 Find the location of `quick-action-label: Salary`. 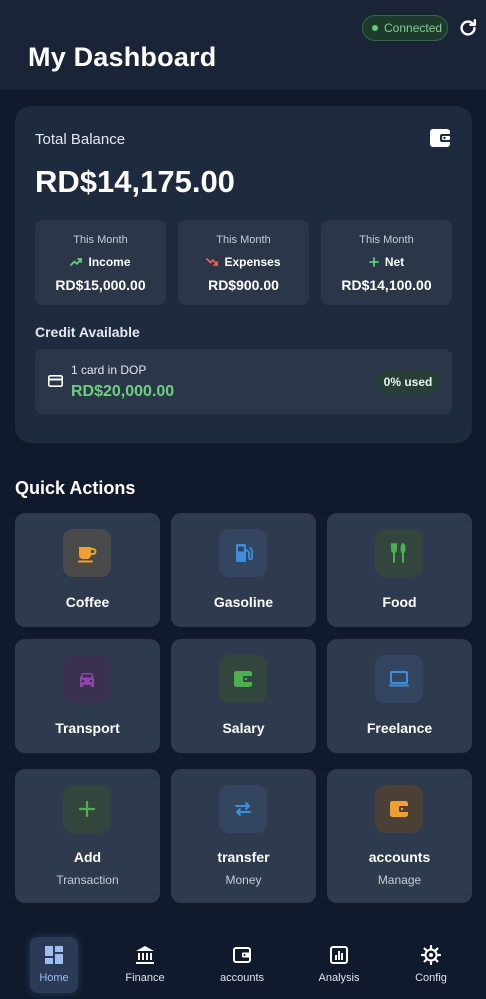

quick-action-label: Salary is located at coordinates (243, 728).